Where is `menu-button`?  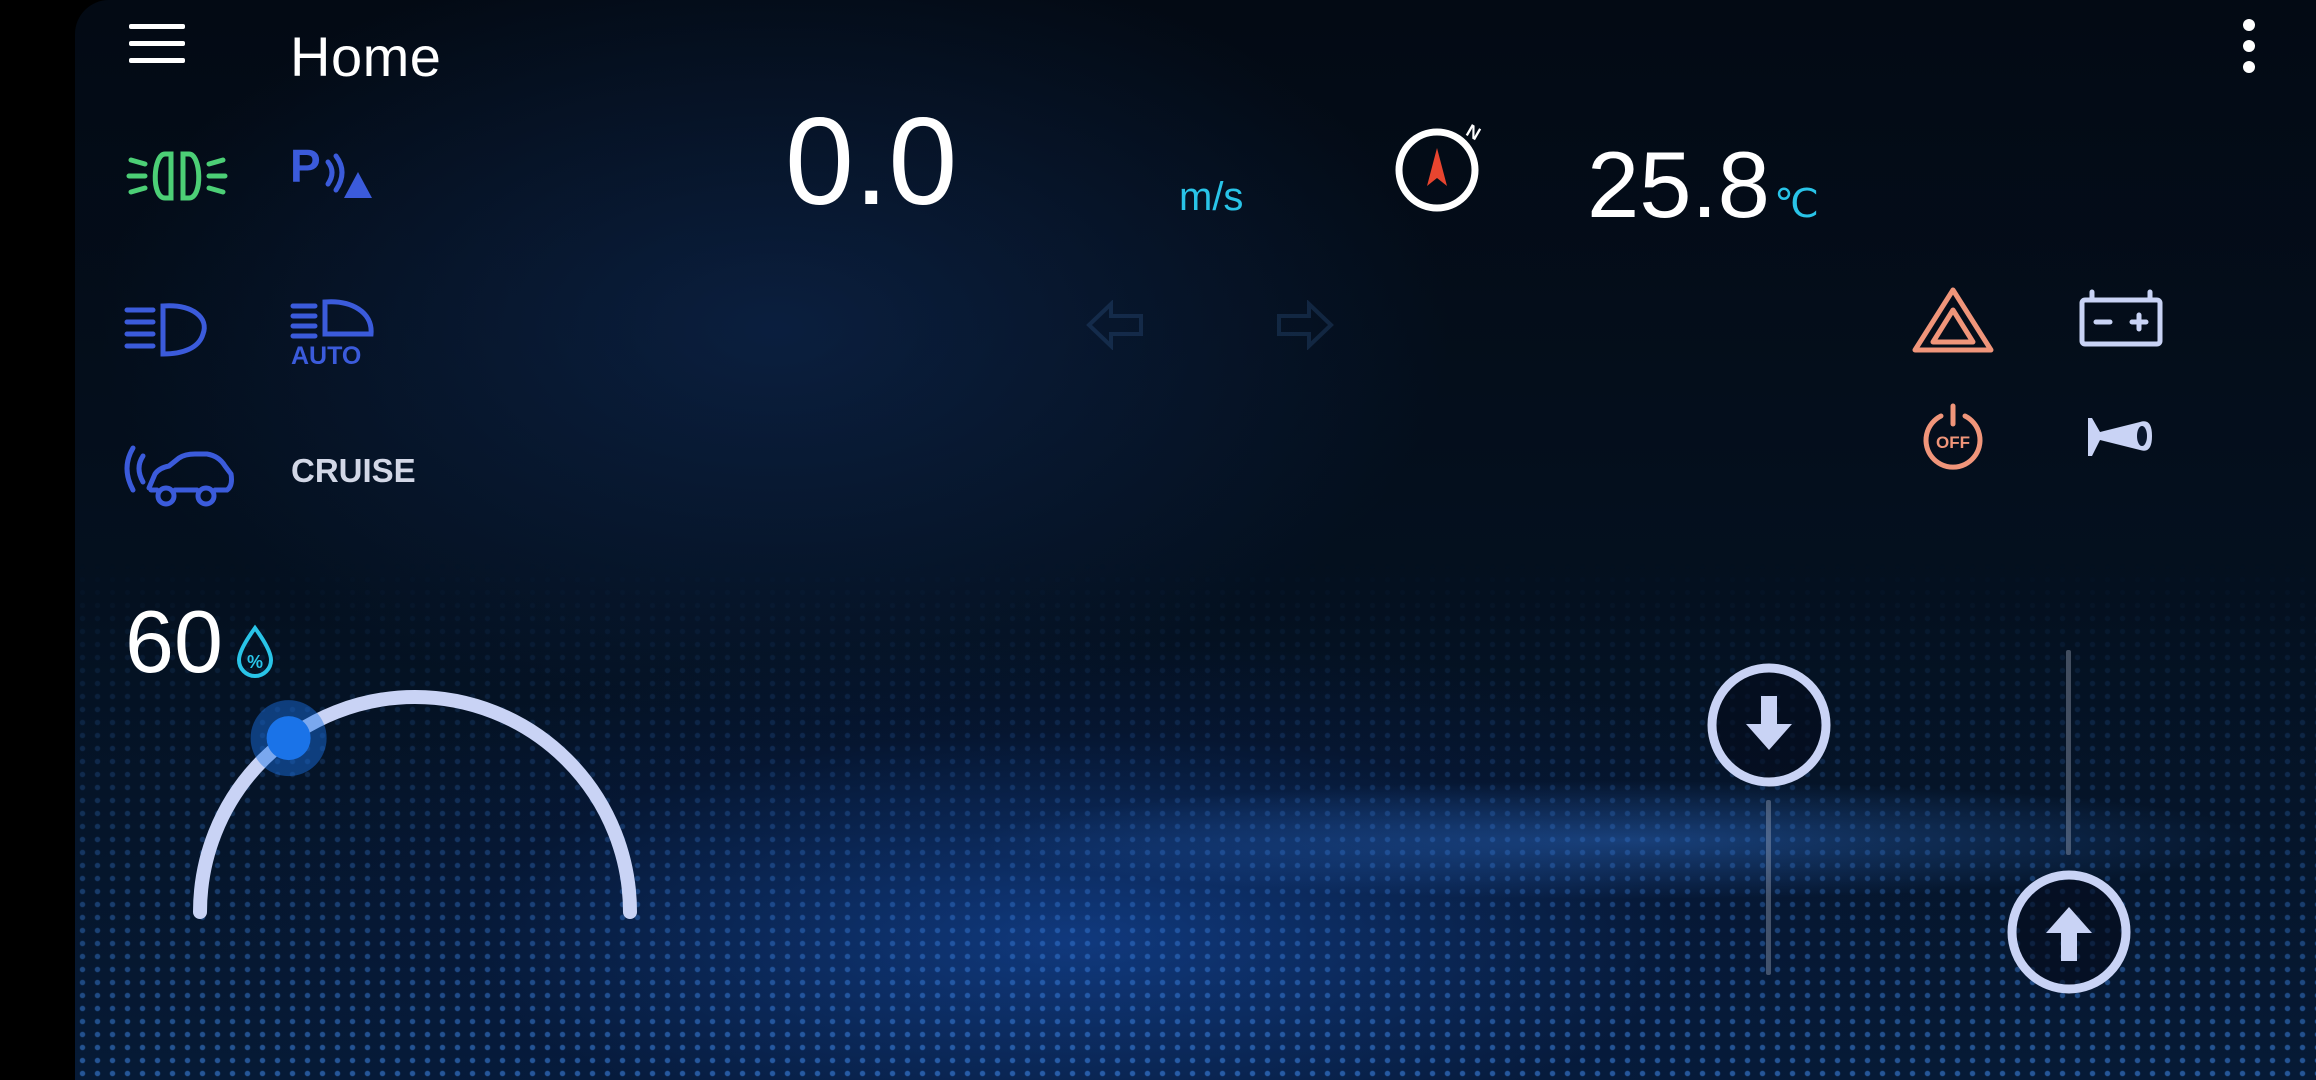 menu-button is located at coordinates (157, 44).